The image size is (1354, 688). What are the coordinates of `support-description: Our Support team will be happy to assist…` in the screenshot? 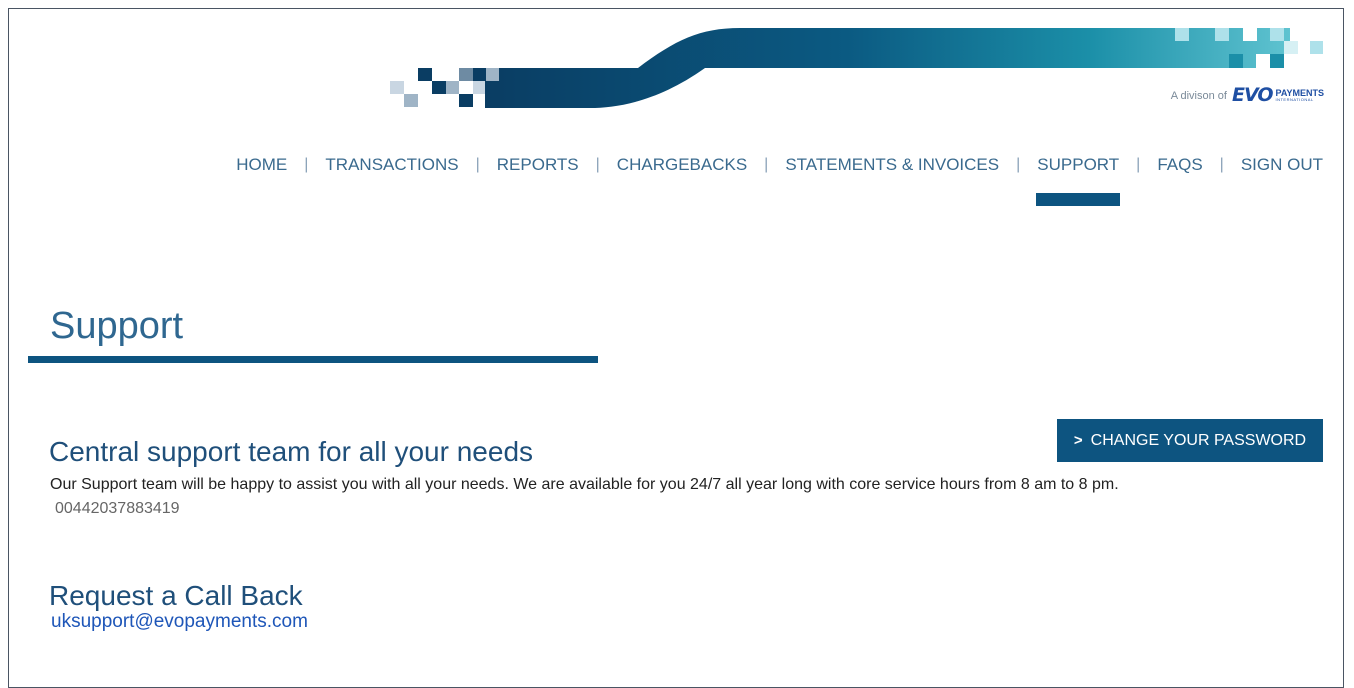 It's located at (584, 484).